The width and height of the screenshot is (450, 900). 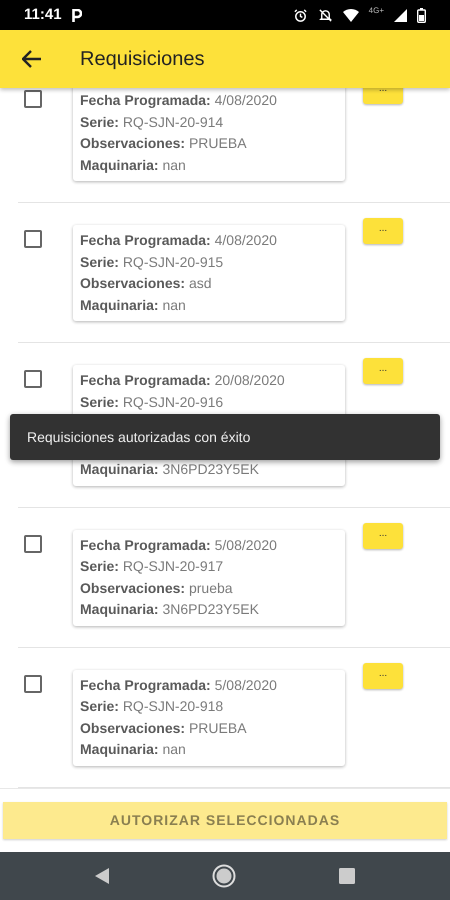 I want to click on network-label: 4G+, so click(x=376, y=11).